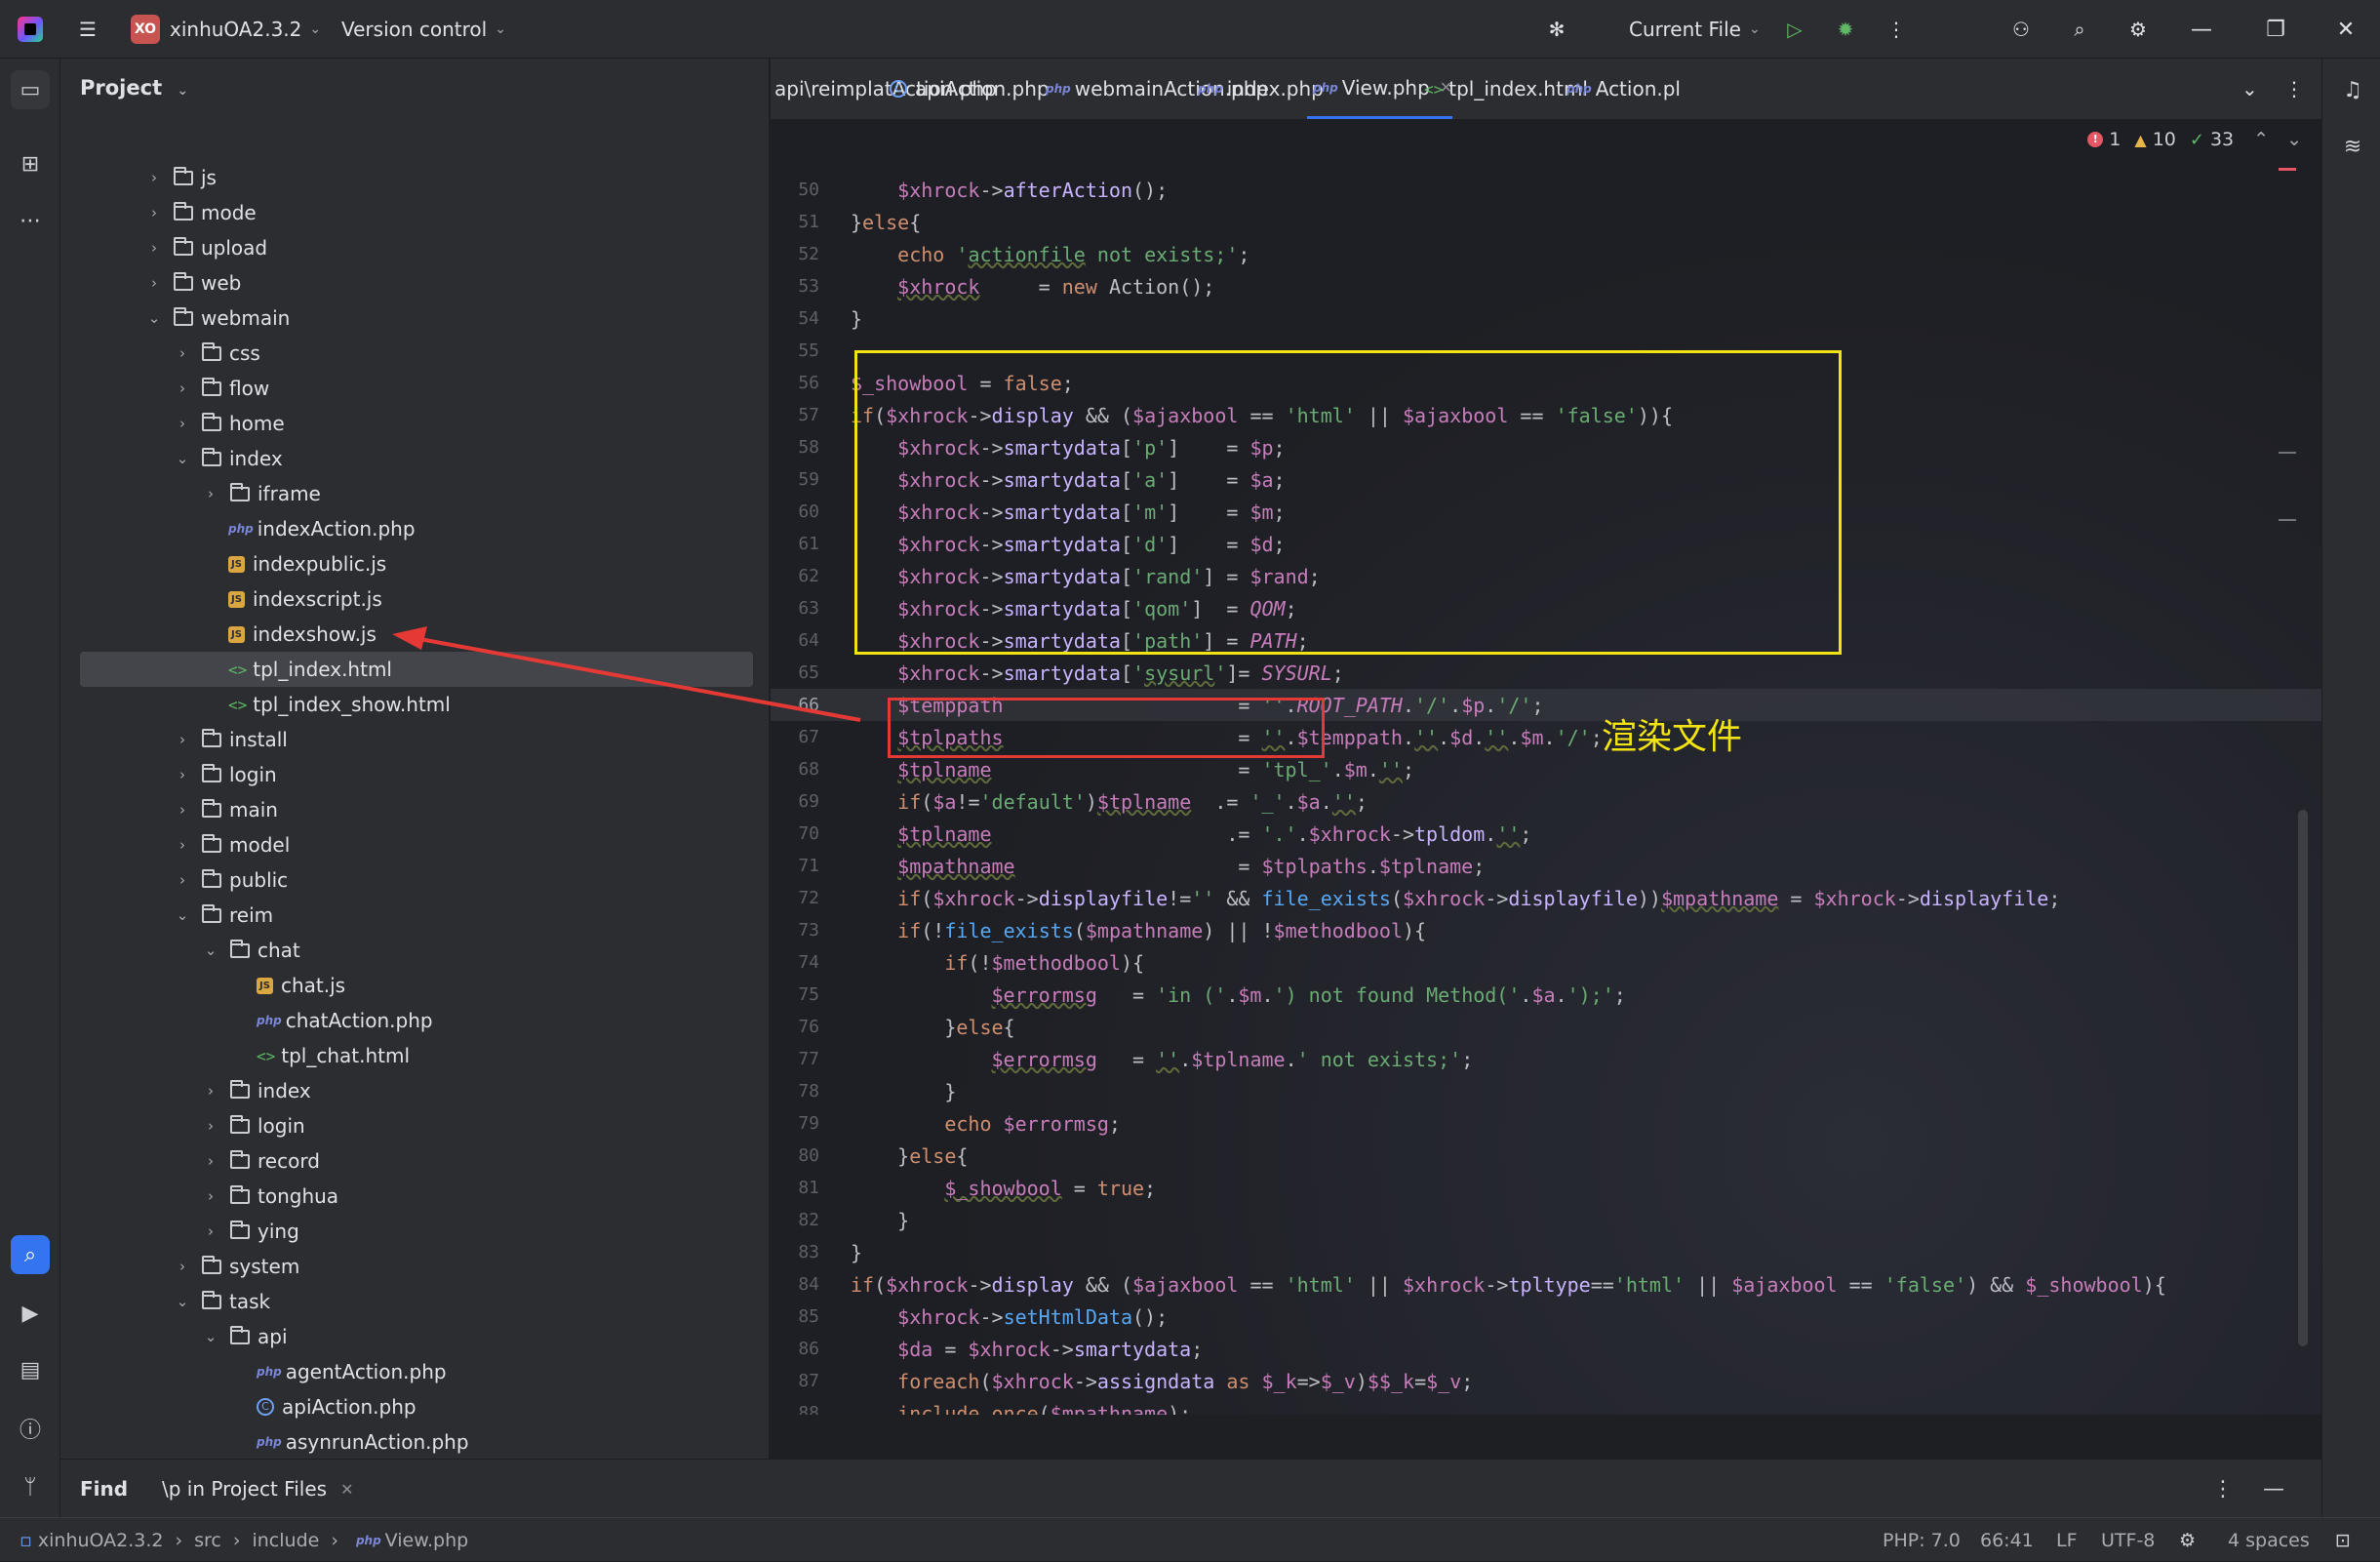 The image size is (2380, 1562). Describe the element at coordinates (414, 423) in the screenshot. I see `tree-folder: › home` at that location.